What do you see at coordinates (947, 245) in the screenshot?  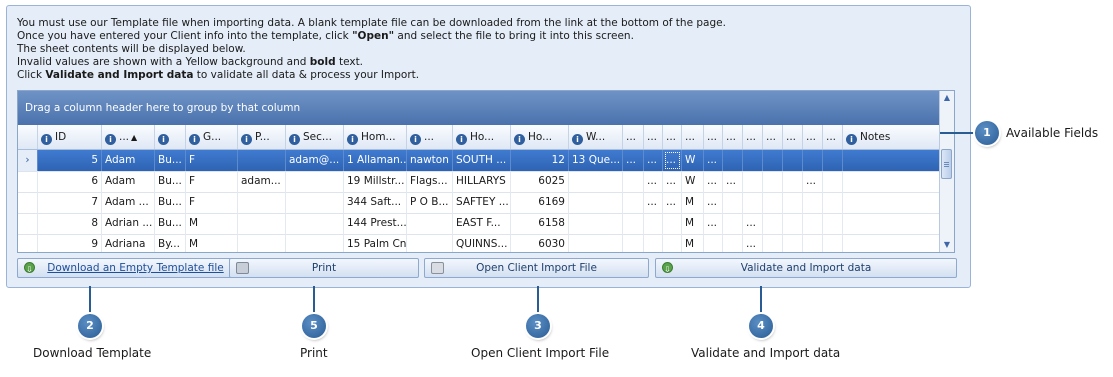 I see `scroll-down-icon: ▼` at bounding box center [947, 245].